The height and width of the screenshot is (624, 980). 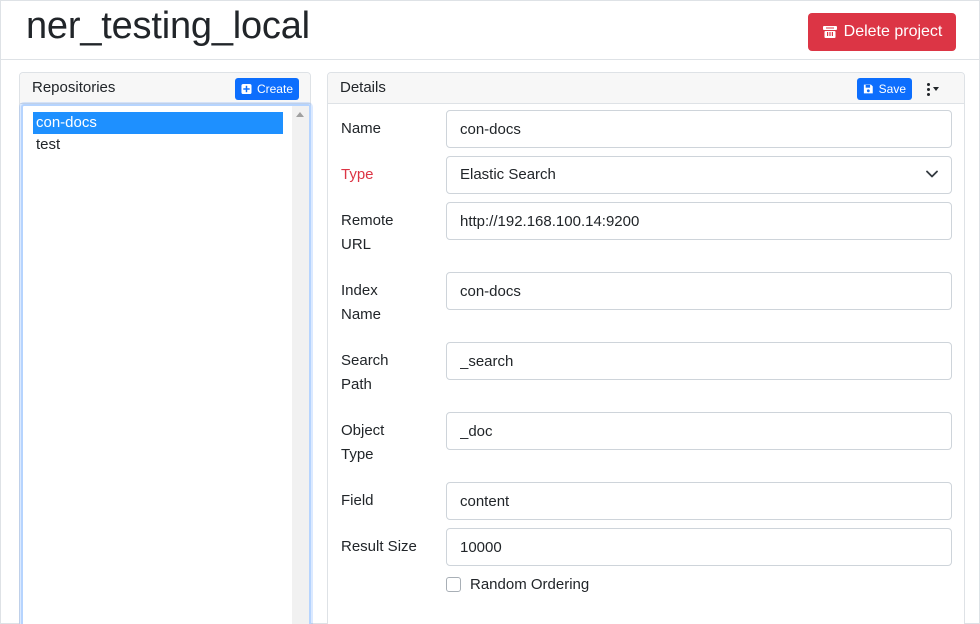 I want to click on page-title: ner_testing_local, so click(x=168, y=26).